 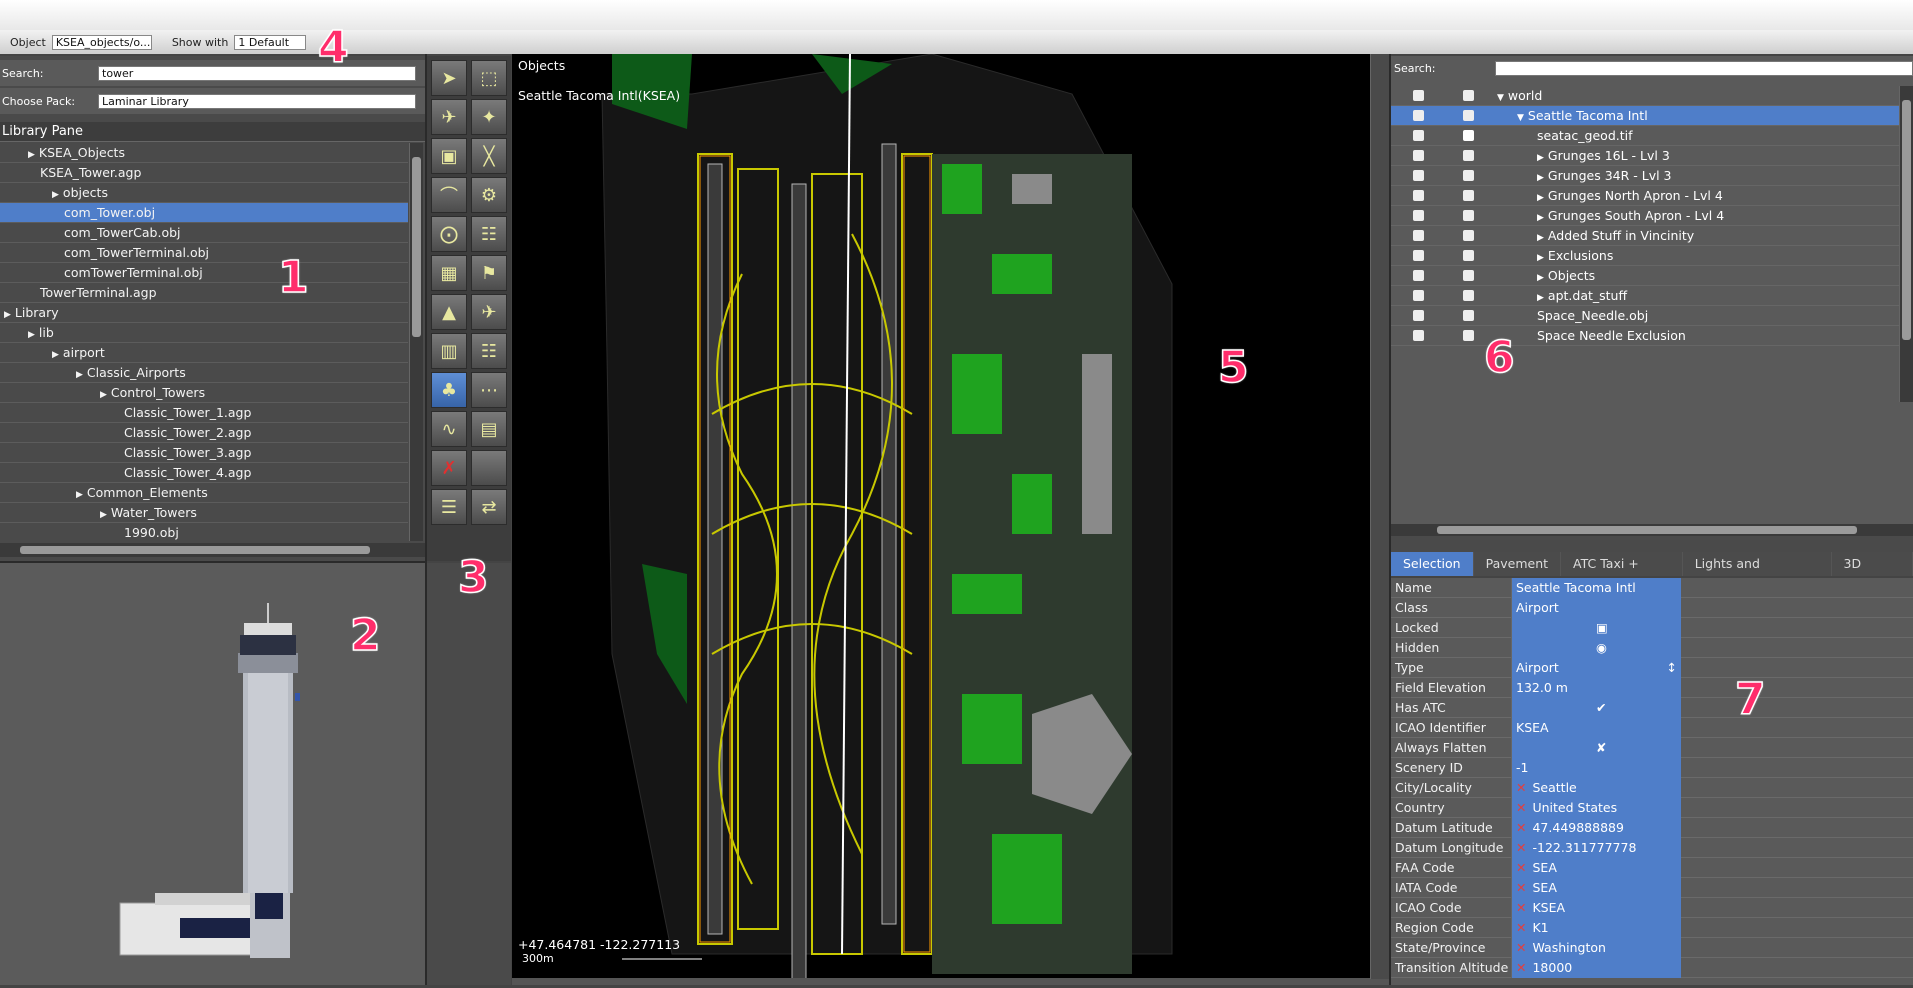 What do you see at coordinates (449, 390) in the screenshot?
I see `object-tool-icon: ♣` at bounding box center [449, 390].